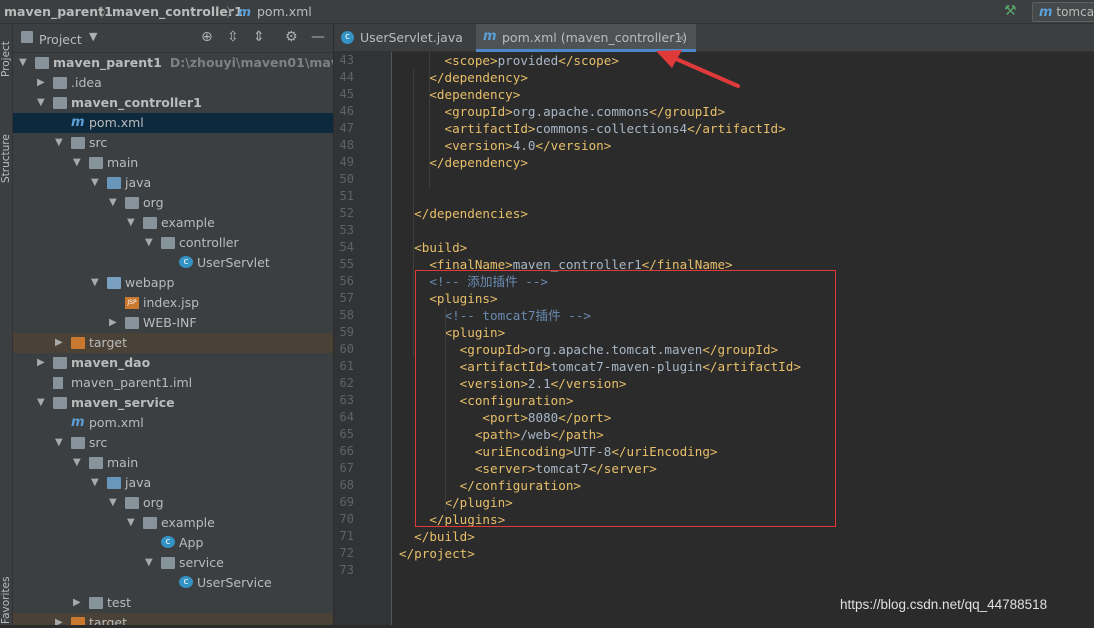  Describe the element at coordinates (173, 303) in the screenshot. I see `tree-item: JSP index.jsp` at that location.